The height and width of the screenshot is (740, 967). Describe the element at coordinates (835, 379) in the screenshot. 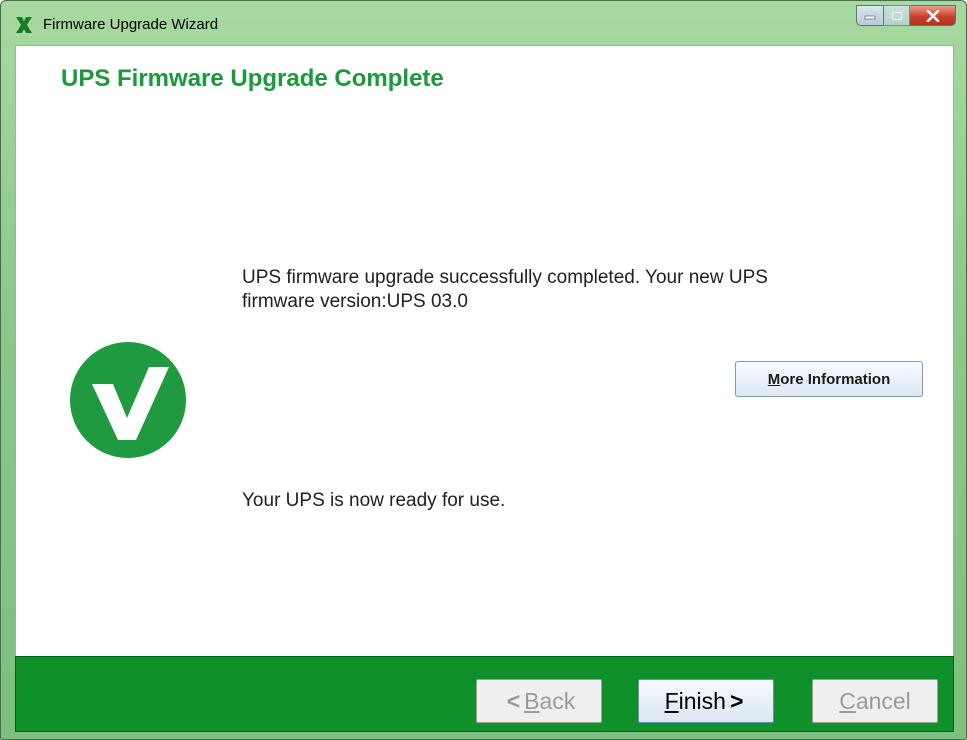

I see `more-information-label: ore Information` at that location.